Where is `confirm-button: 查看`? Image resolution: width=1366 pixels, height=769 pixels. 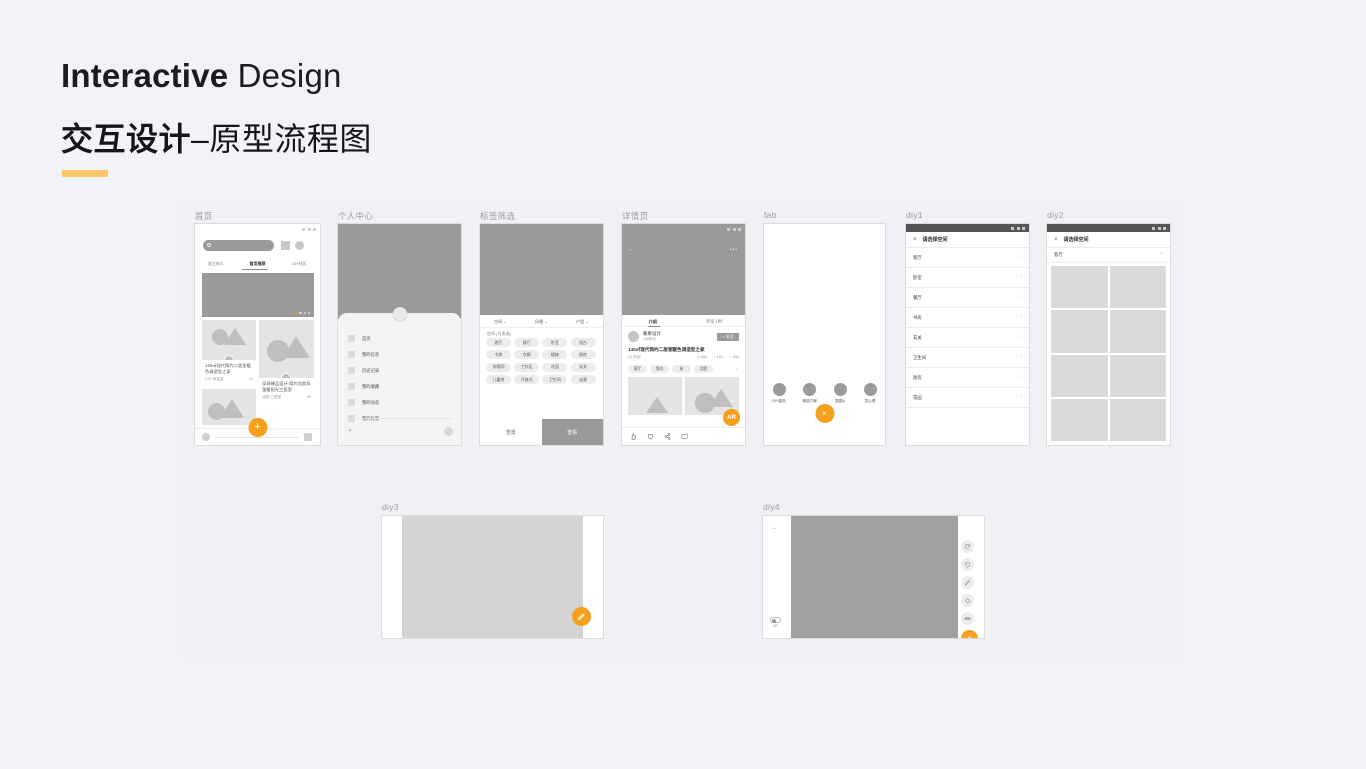 confirm-button: 查看 is located at coordinates (572, 432).